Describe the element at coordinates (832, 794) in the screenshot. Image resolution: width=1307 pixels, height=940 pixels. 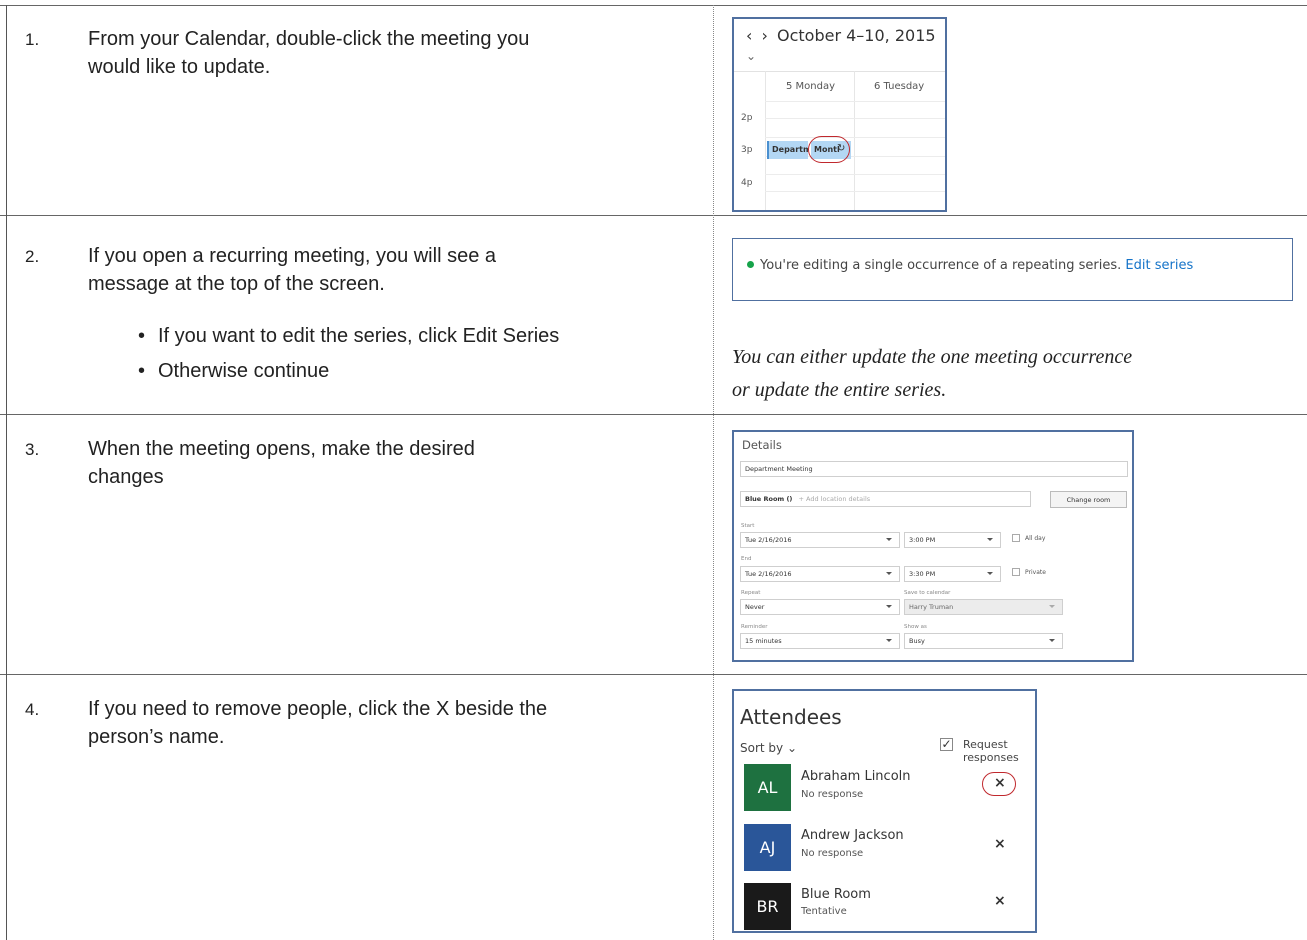
I see `attendee-status: No response` at that location.